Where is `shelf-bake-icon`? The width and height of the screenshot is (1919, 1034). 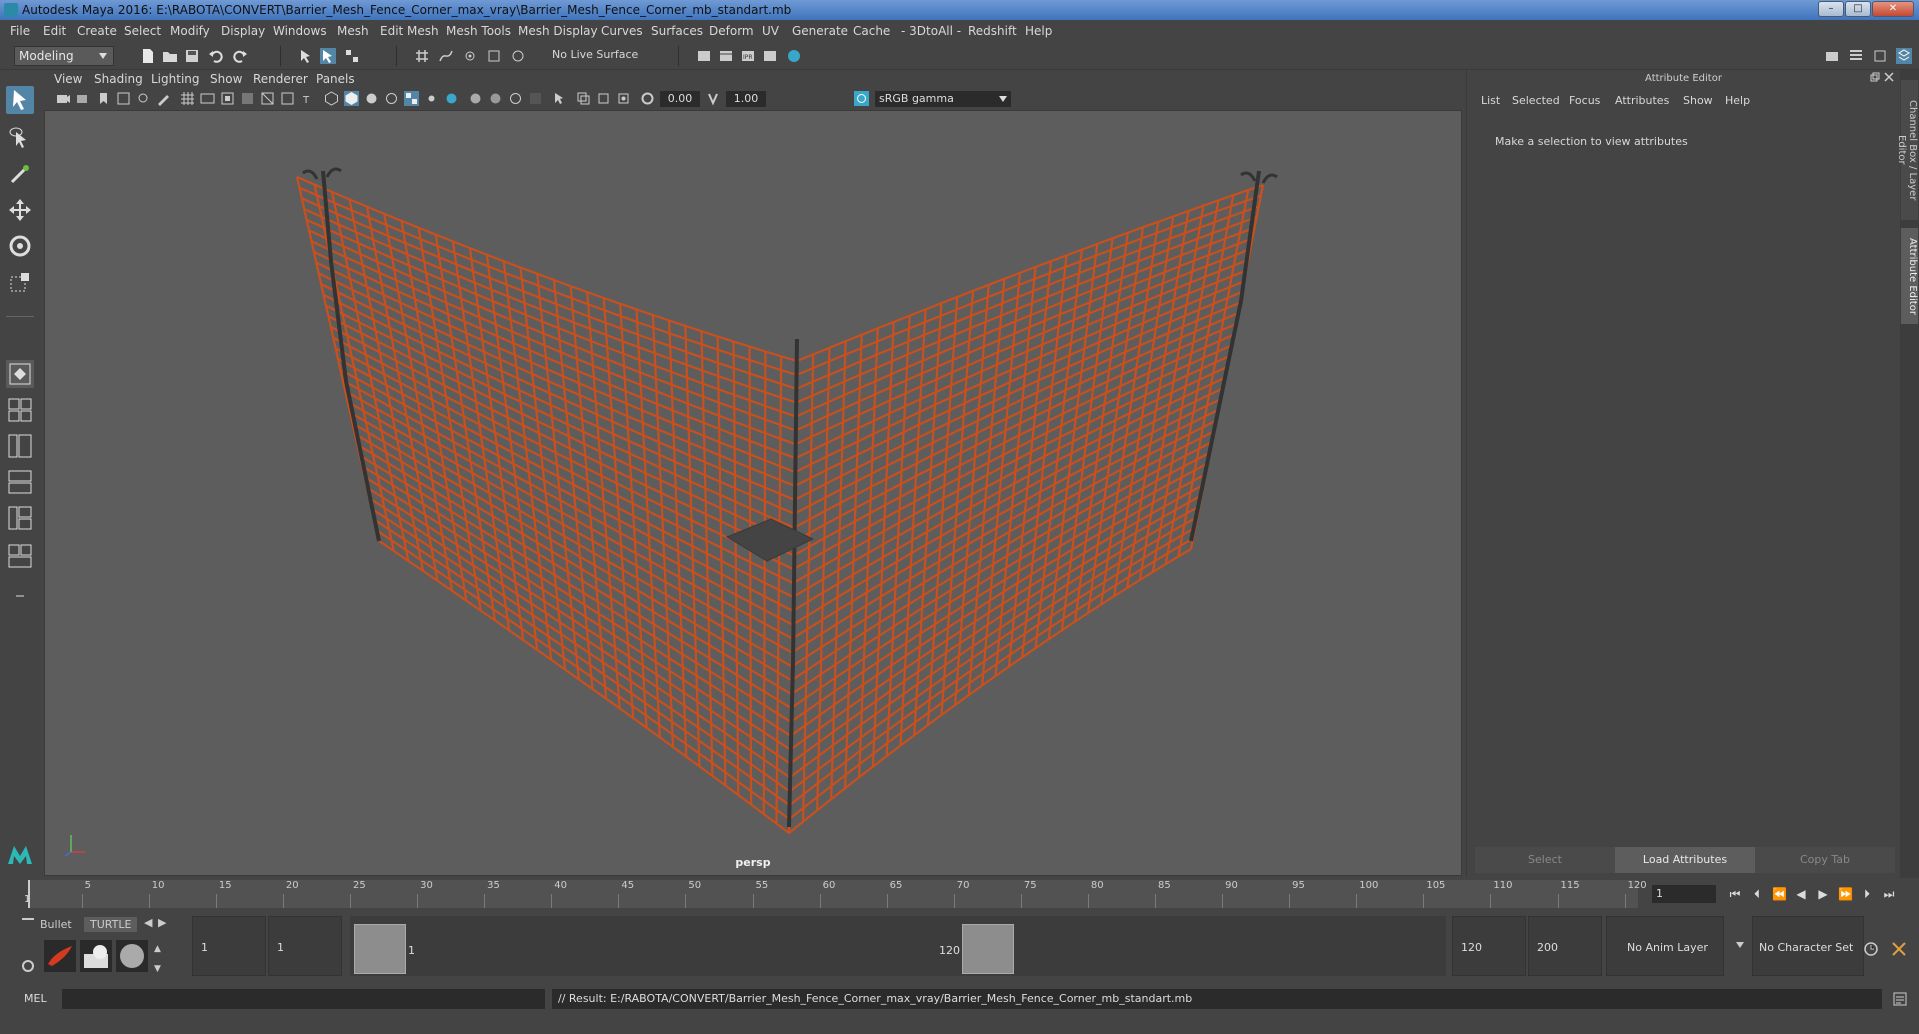
shelf-bake-icon is located at coordinates (96, 956).